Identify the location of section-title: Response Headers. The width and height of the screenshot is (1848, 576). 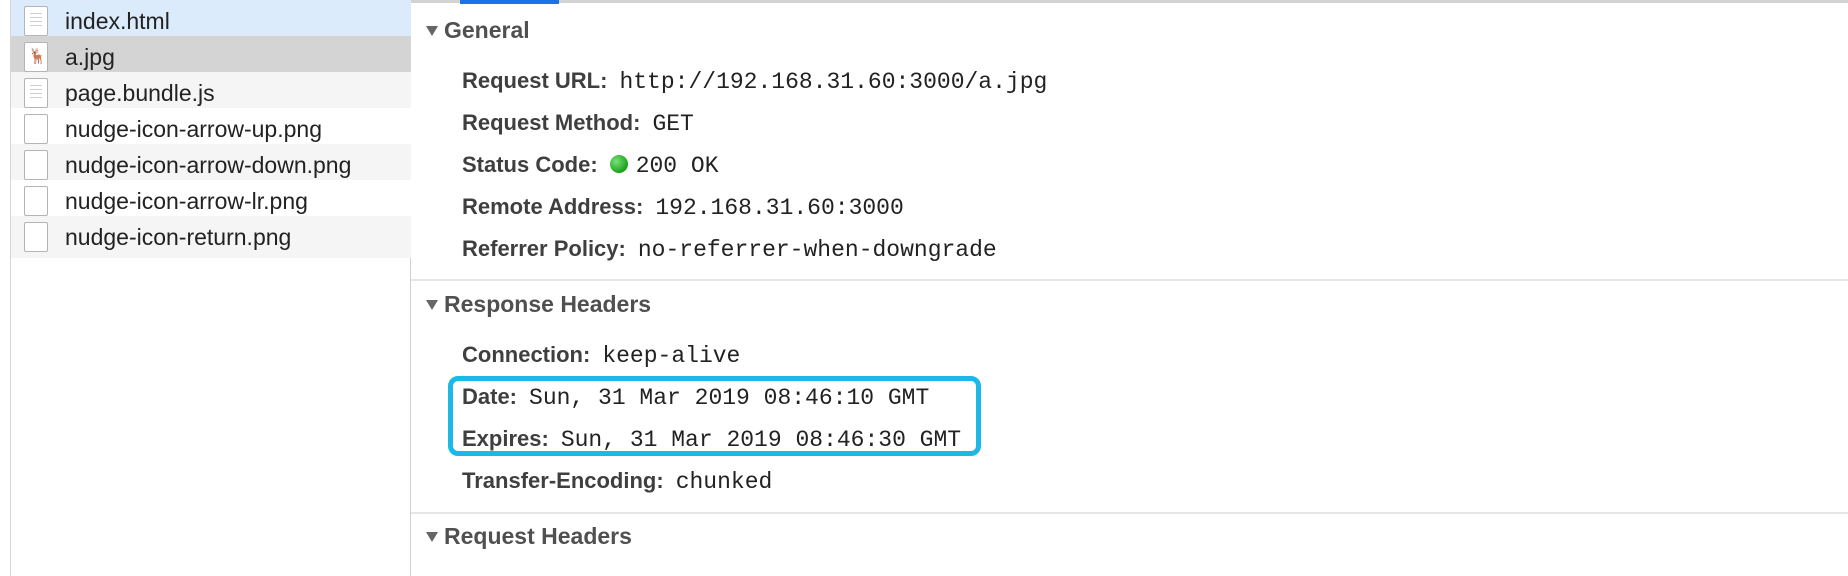
(548, 304).